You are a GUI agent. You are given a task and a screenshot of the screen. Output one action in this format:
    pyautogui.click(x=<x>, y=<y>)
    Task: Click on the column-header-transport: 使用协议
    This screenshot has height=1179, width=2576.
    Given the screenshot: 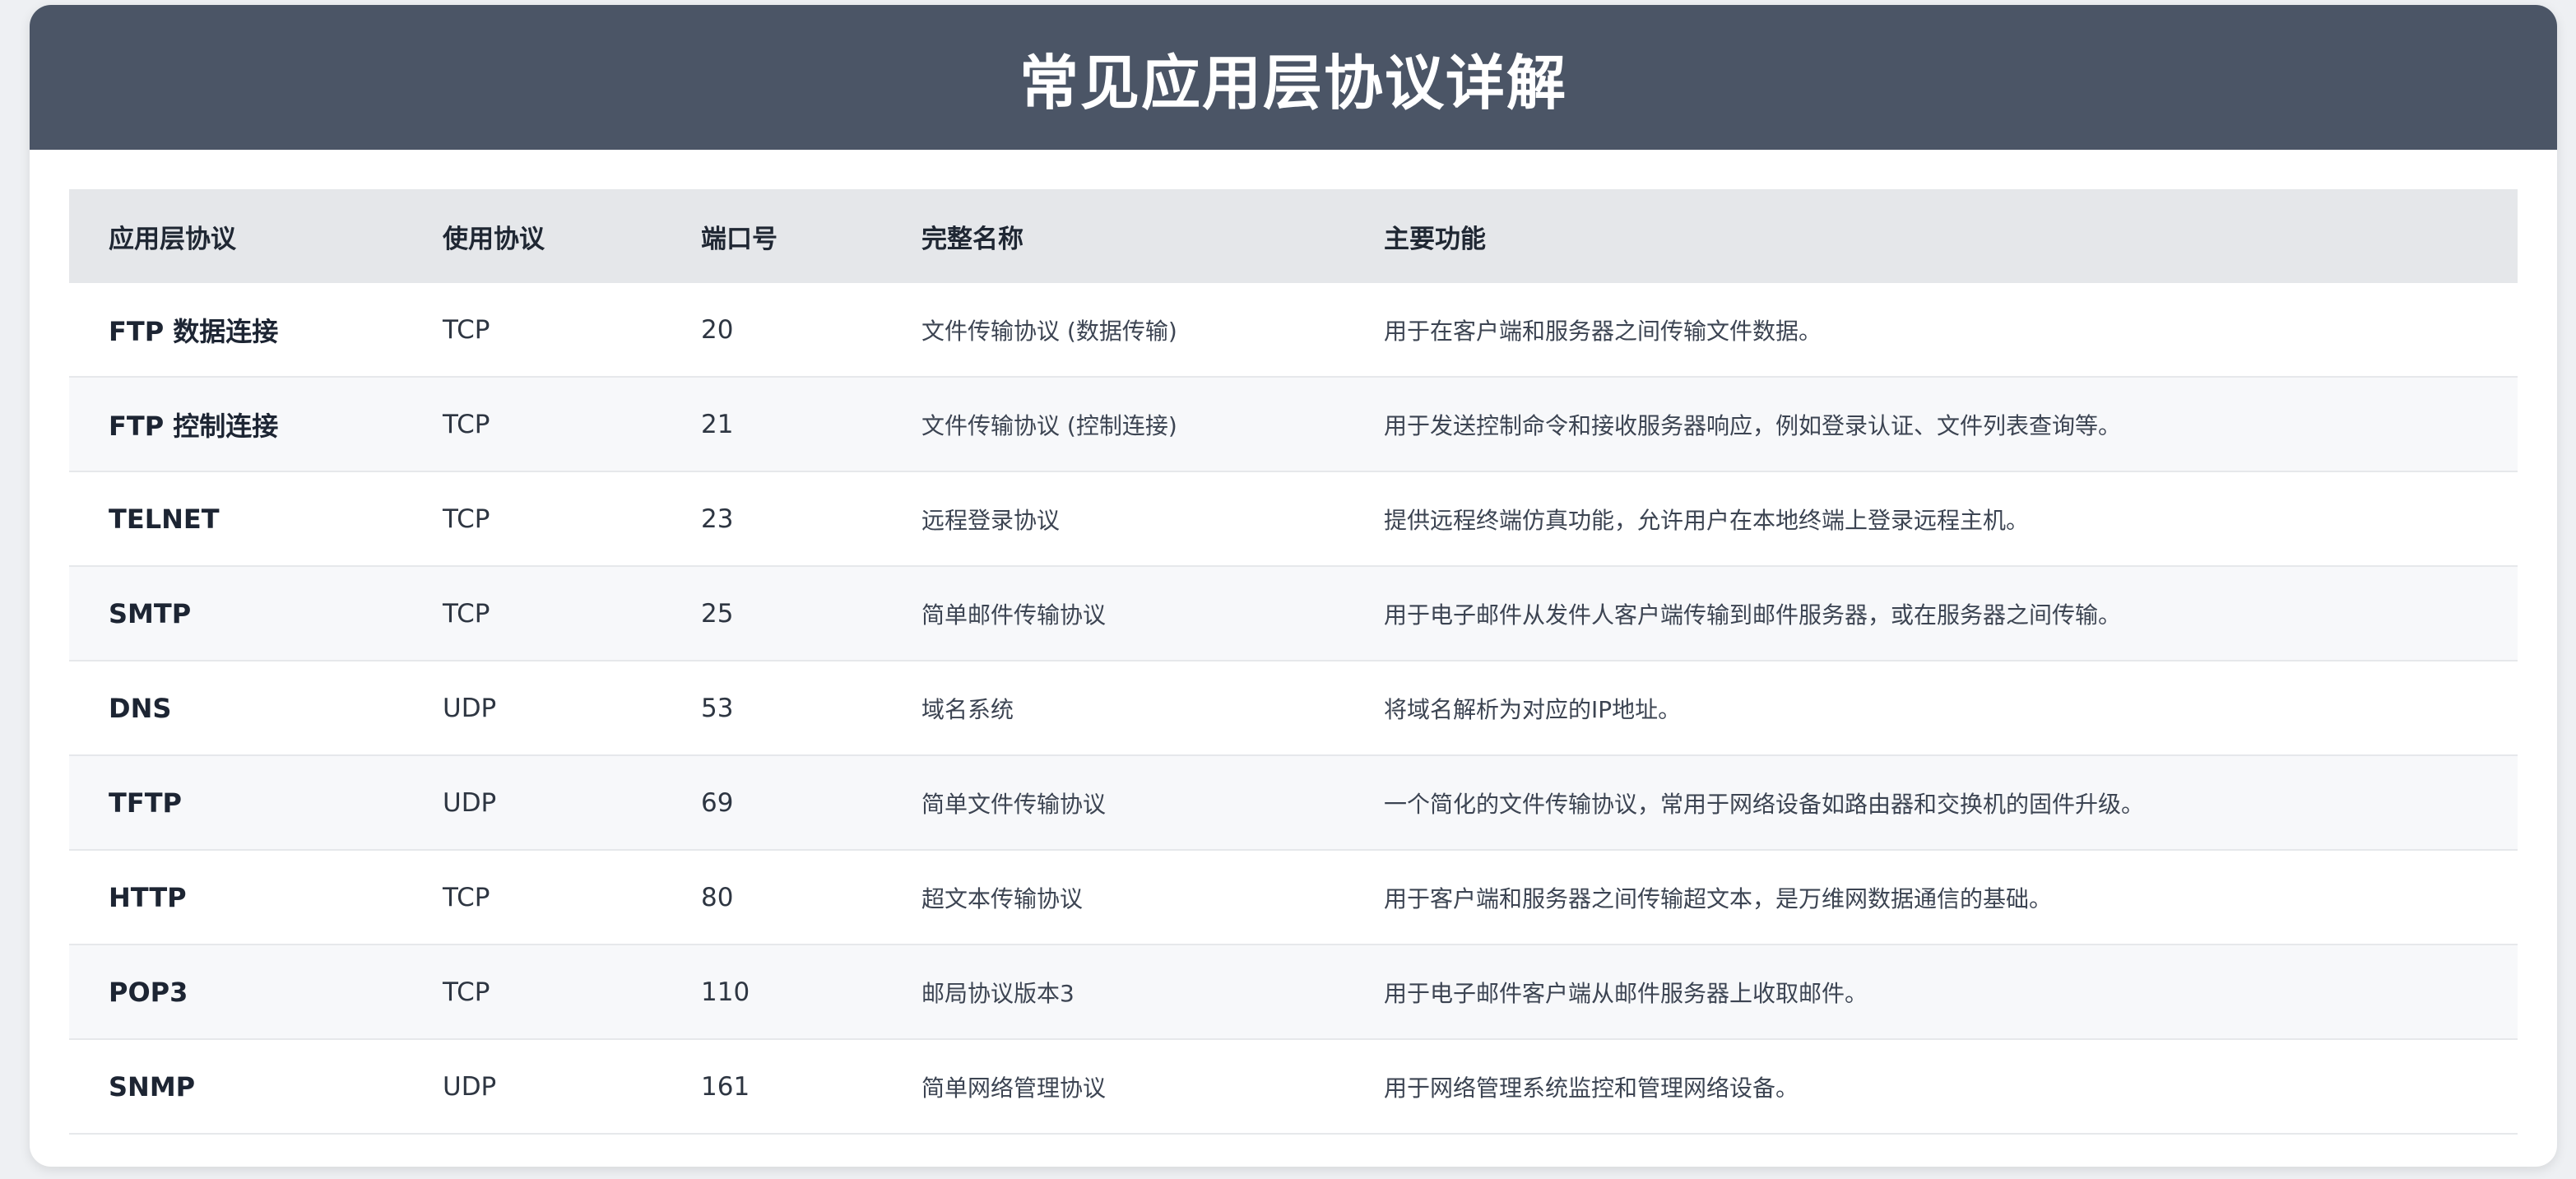 What is the action you would take?
    pyautogui.click(x=532, y=236)
    